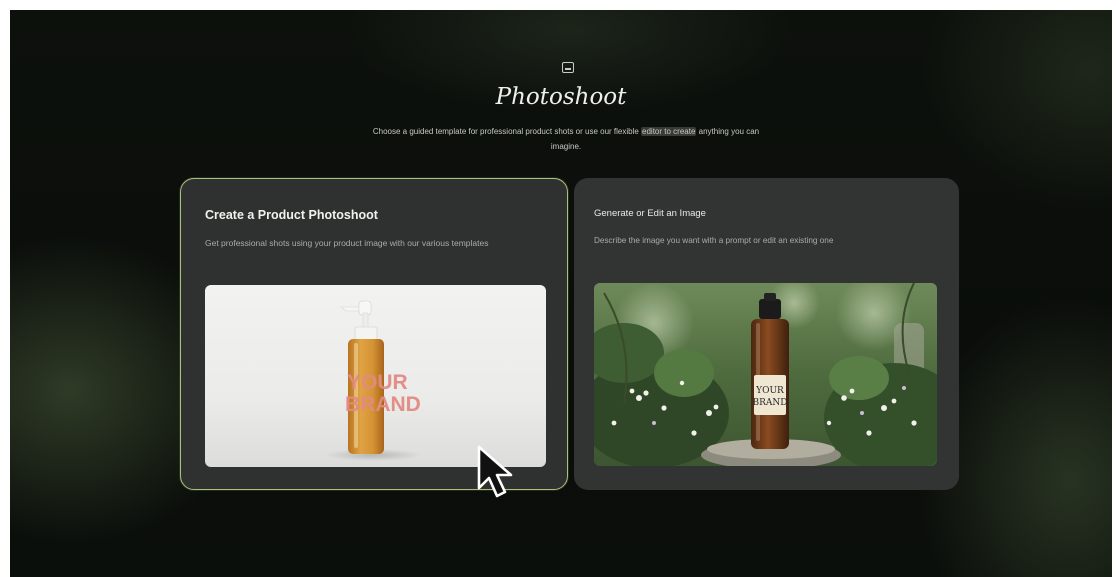  I want to click on garden-serum-bottle-image: YOUR BRAND, so click(765, 374).